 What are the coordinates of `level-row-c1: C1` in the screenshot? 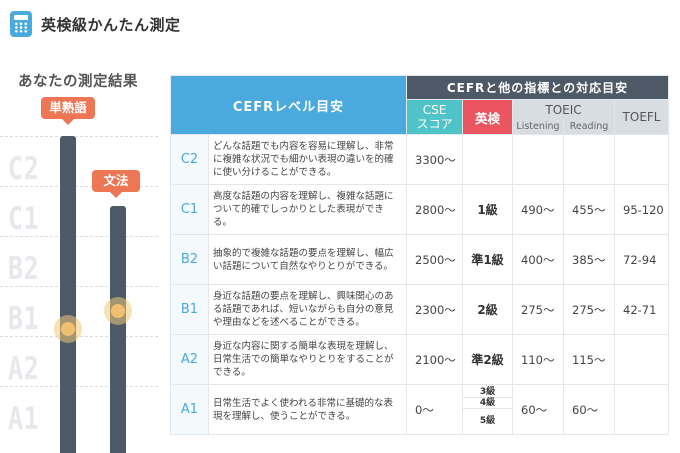 It's located at (79, 211).